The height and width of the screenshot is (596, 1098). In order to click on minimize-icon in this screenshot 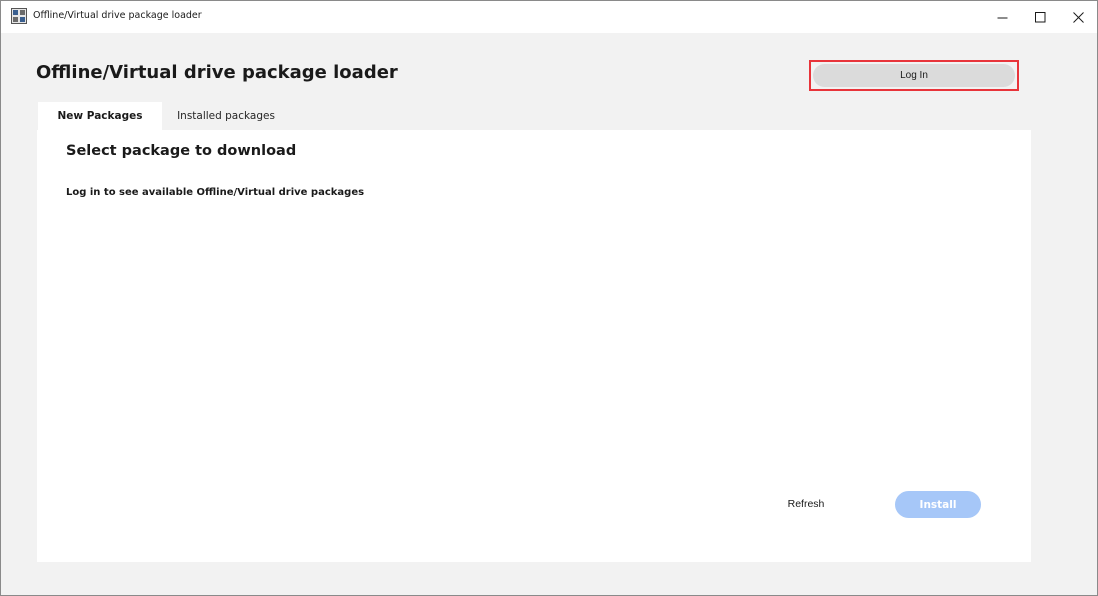, I will do `click(1002, 17)`.